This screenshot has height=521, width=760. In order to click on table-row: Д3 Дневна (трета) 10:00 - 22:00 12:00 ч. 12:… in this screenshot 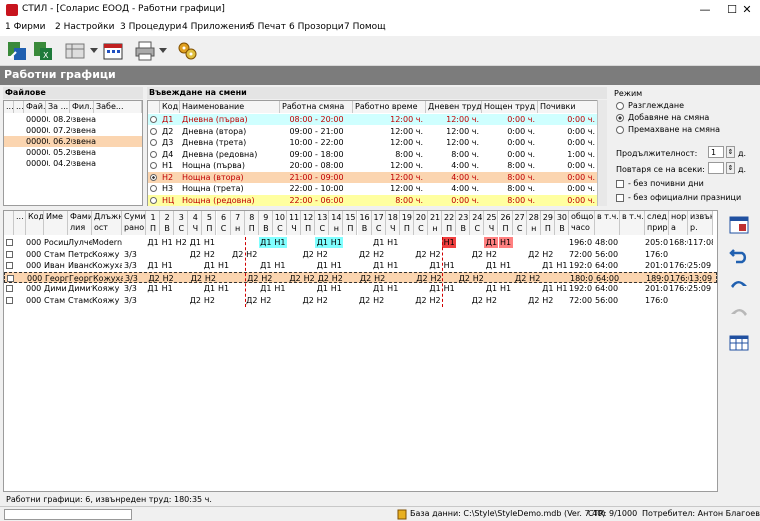, I will do `click(373, 142)`.